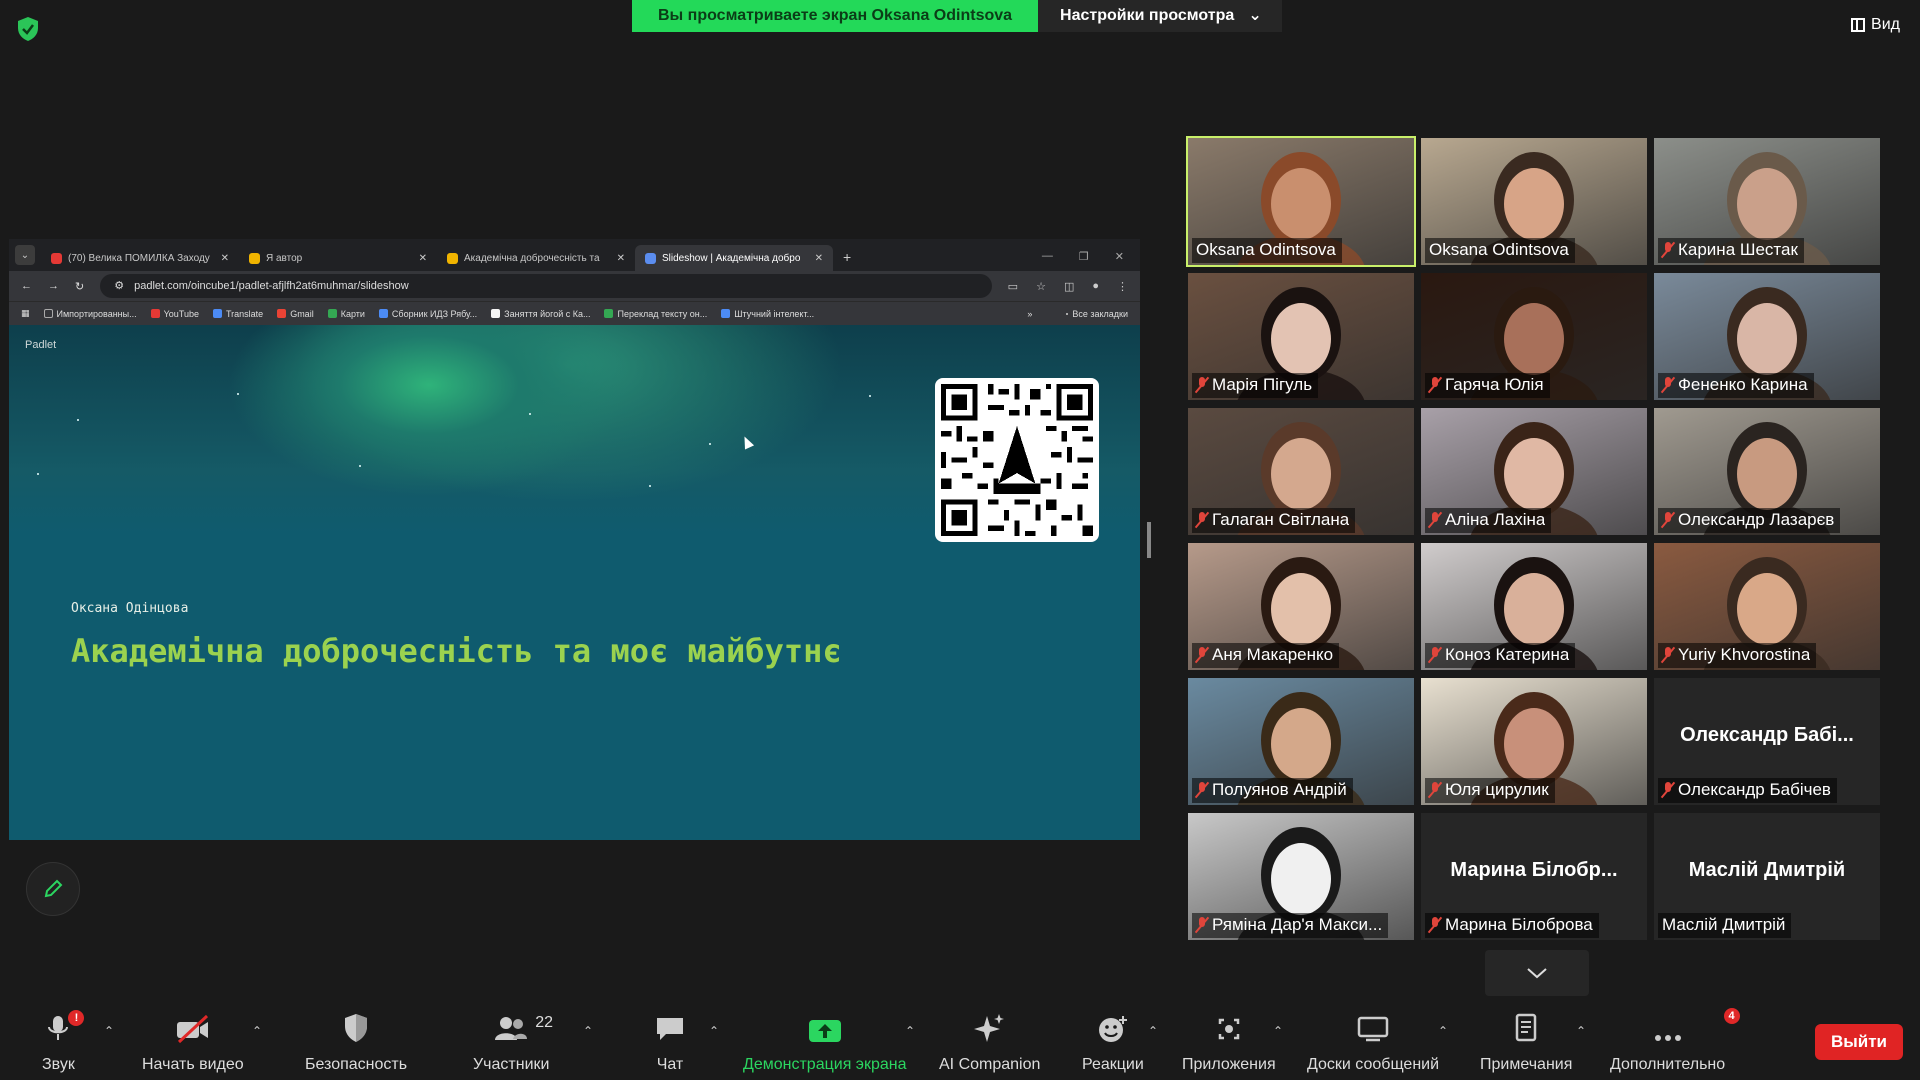 The image size is (1920, 1080). What do you see at coordinates (1767, 201) in the screenshot?
I see `participant-tile: Карина Шестак` at bounding box center [1767, 201].